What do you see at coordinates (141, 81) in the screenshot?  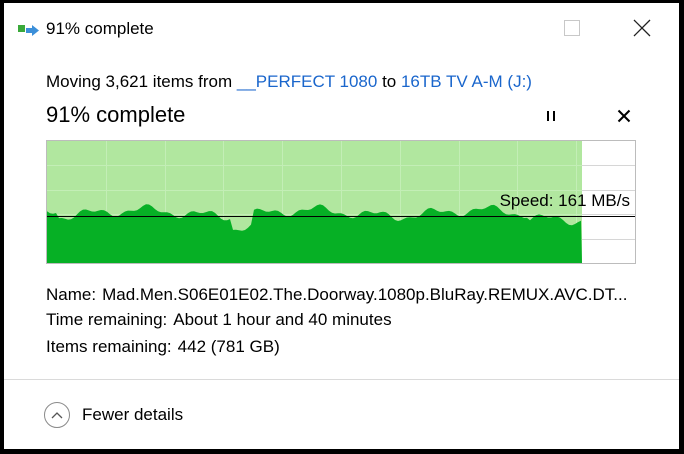 I see `moving-prefix: Moving 3,621 items from` at bounding box center [141, 81].